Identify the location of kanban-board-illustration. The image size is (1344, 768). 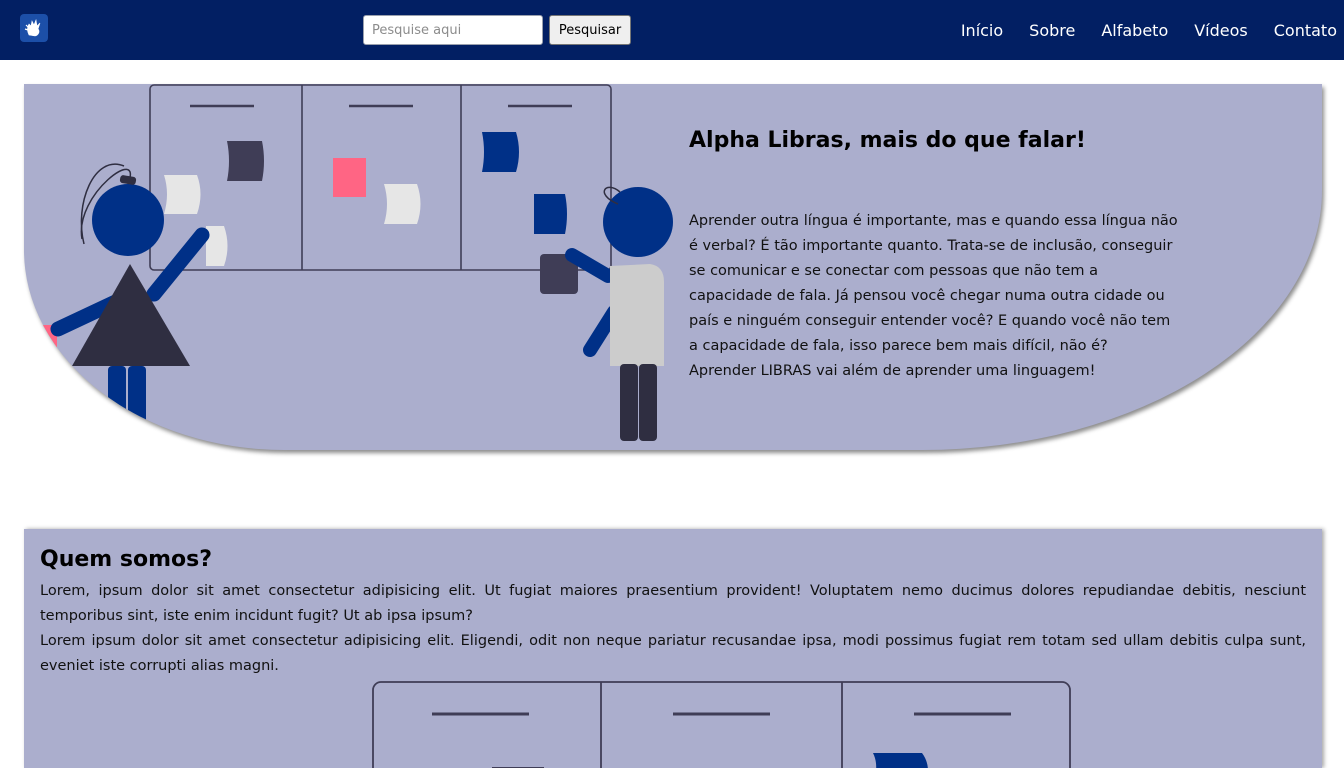
(721, 724).